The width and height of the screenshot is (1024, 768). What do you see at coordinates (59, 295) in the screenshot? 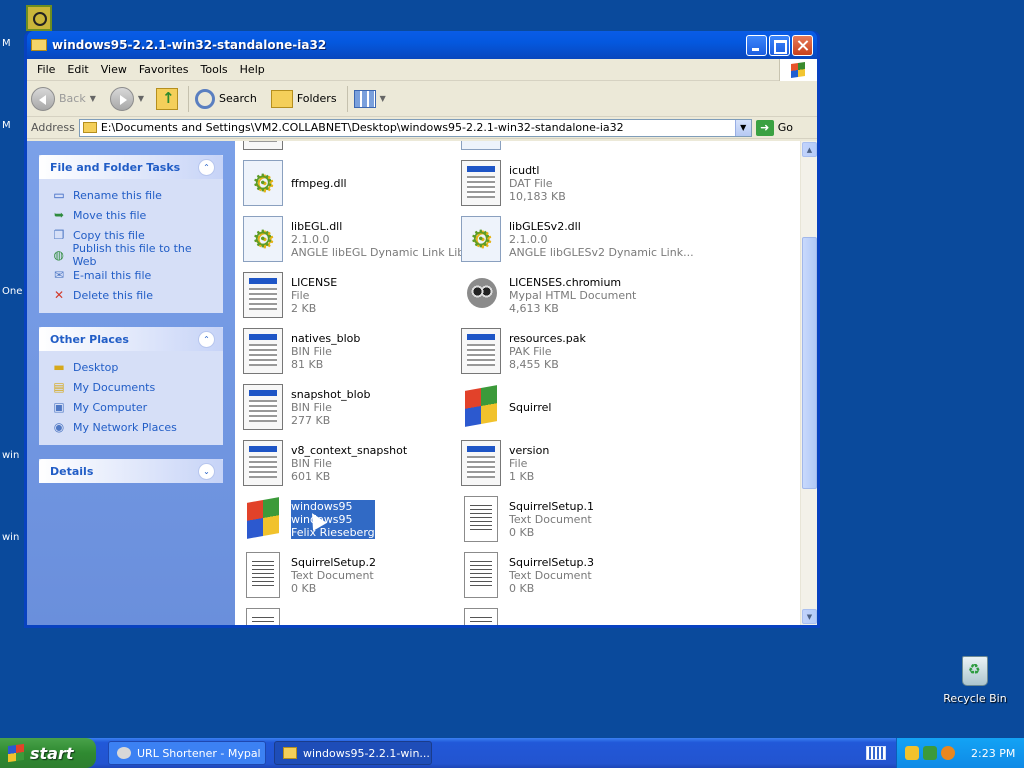
I see `delete-icon: ✕` at bounding box center [59, 295].